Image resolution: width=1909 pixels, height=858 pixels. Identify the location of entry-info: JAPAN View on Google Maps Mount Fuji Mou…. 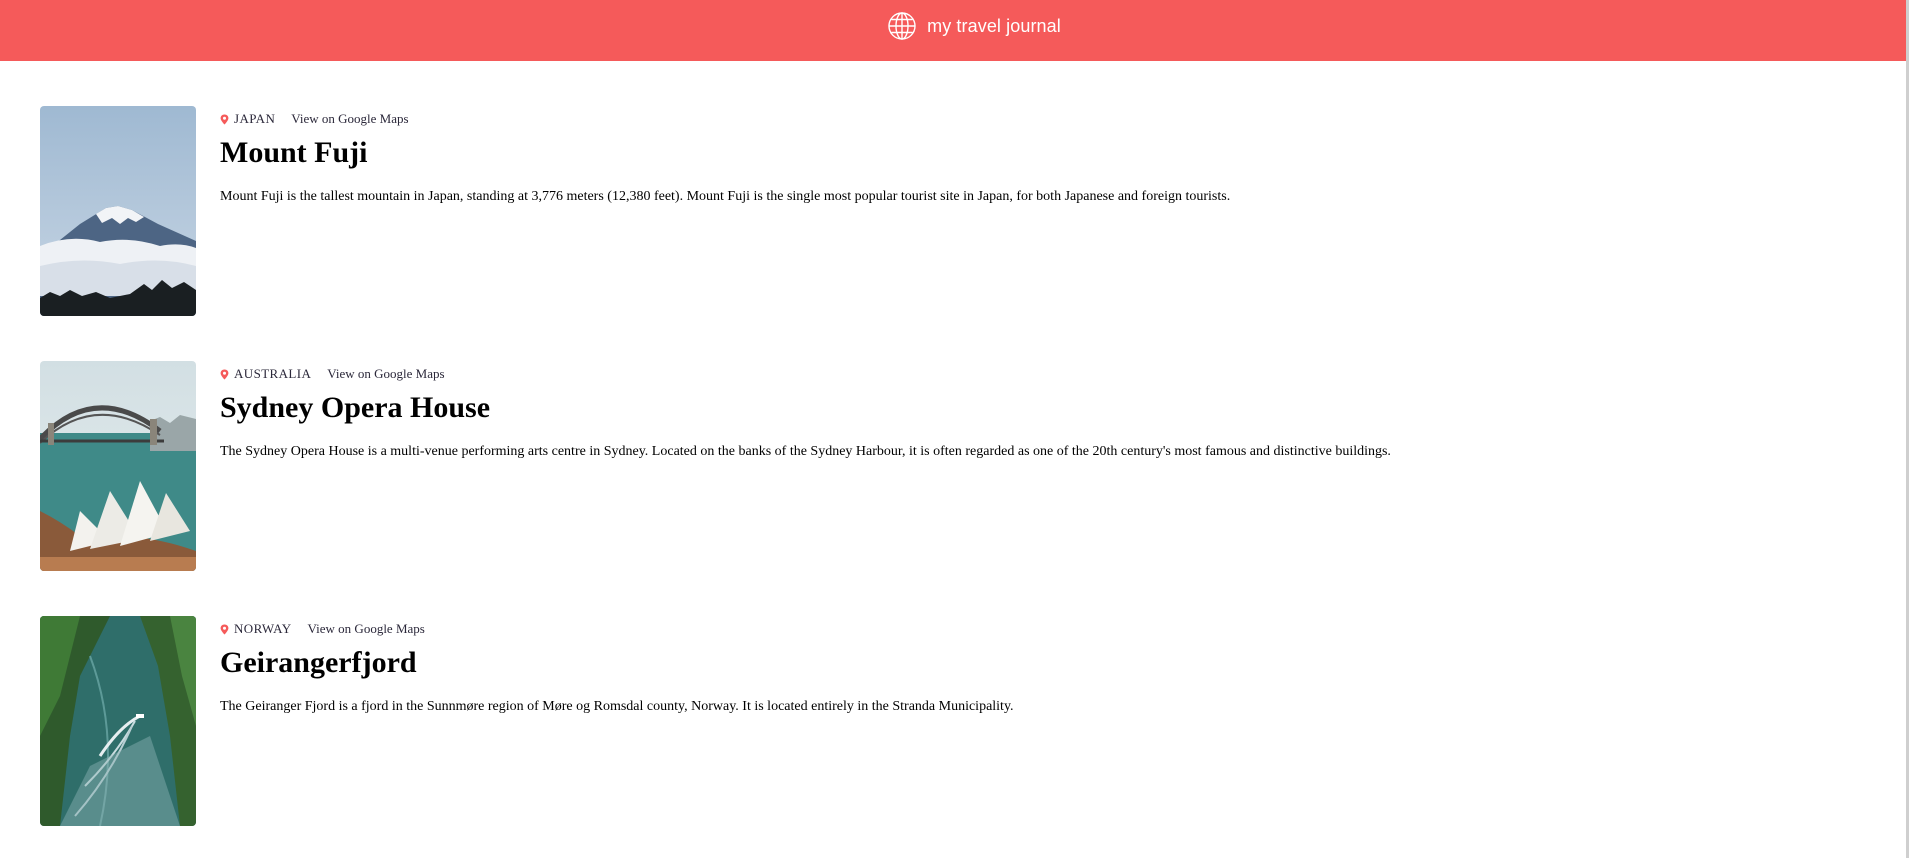
(1020, 156).